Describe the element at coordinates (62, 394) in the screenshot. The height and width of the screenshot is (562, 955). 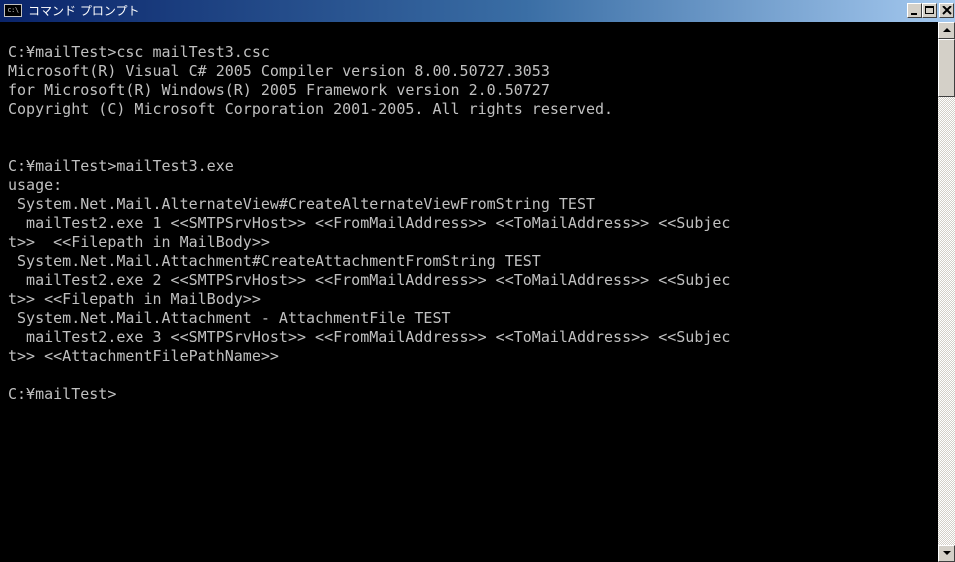
I see `console-line: C:¥mailTest>` at that location.